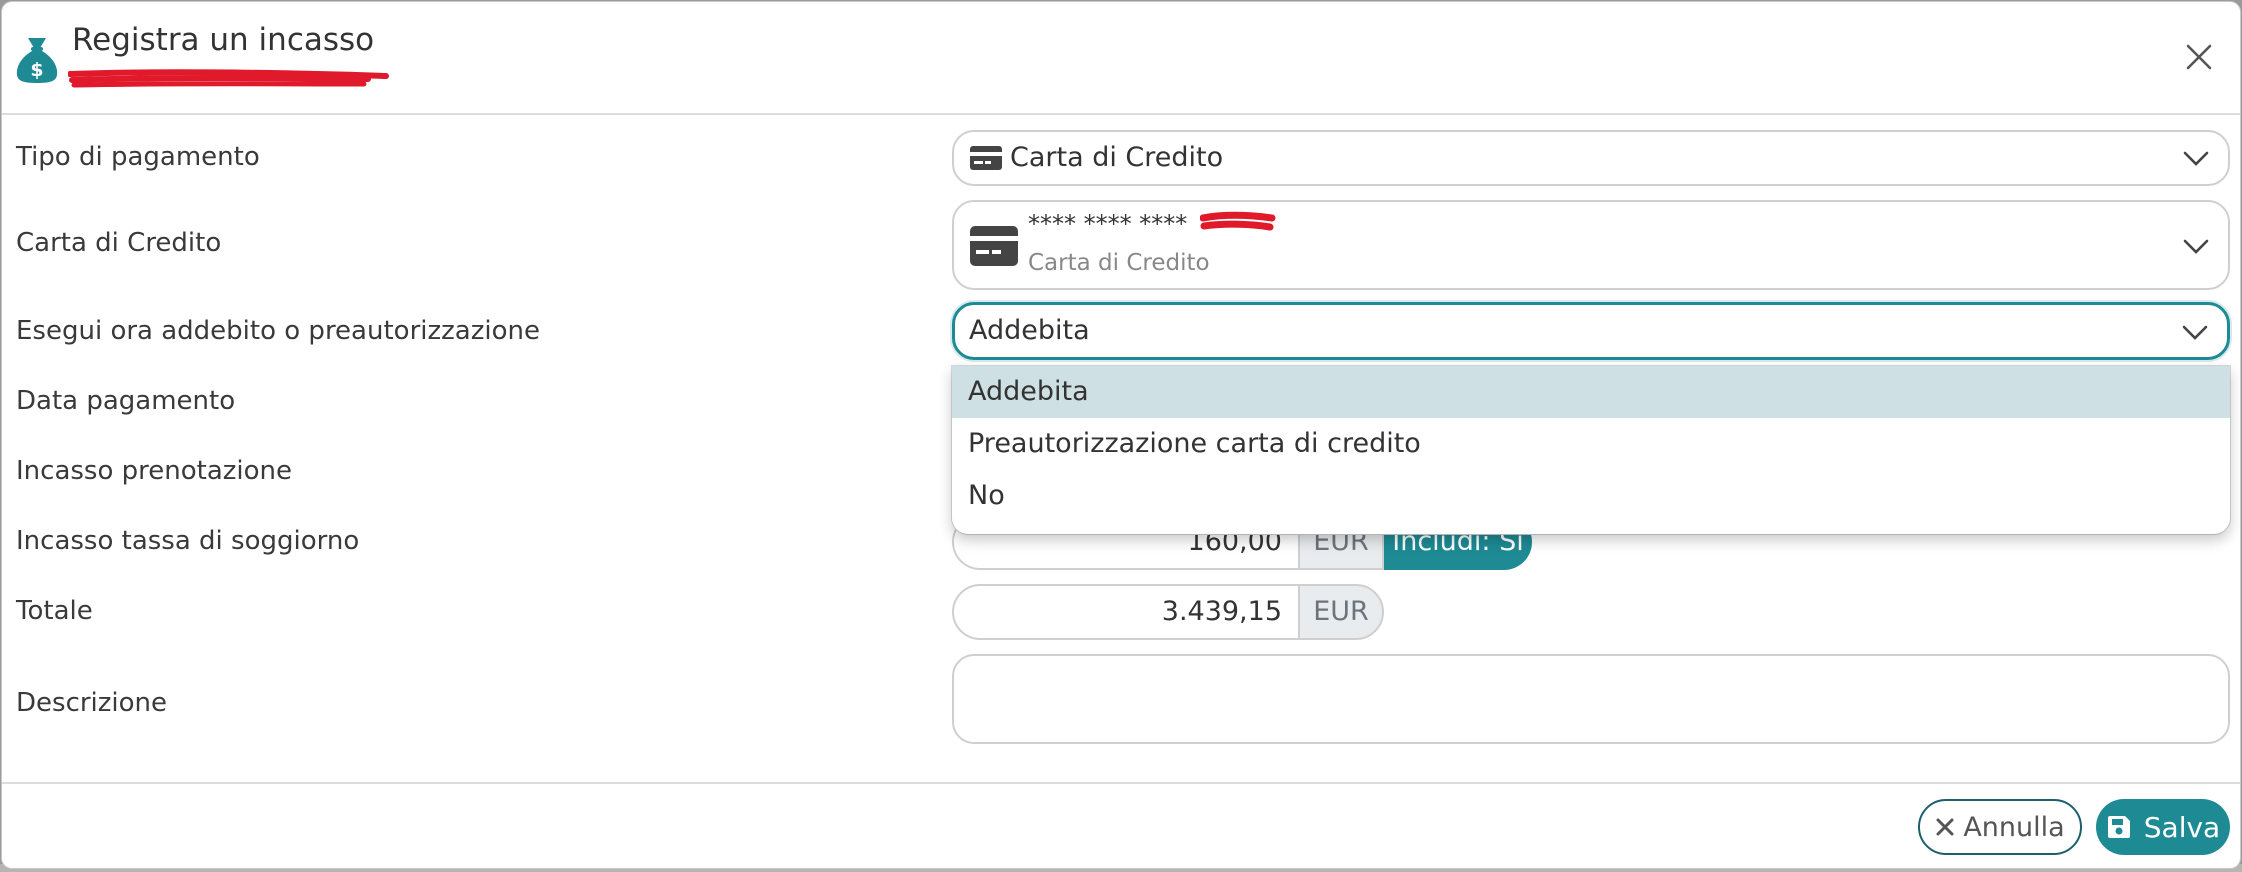 This screenshot has width=2242, height=872. I want to click on tipo-pagamento-select: Carta di Credito, so click(1591, 158).